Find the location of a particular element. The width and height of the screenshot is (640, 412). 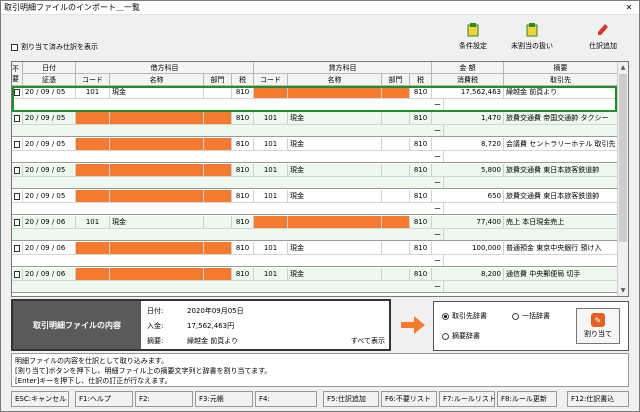

fkey-f8: F8:ルール更新 is located at coordinates (527, 399).